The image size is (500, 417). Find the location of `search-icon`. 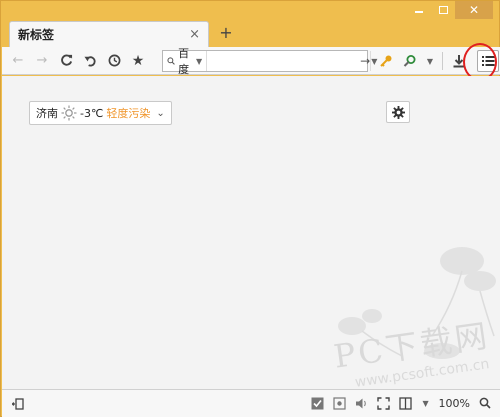

search-icon is located at coordinates (171, 61).